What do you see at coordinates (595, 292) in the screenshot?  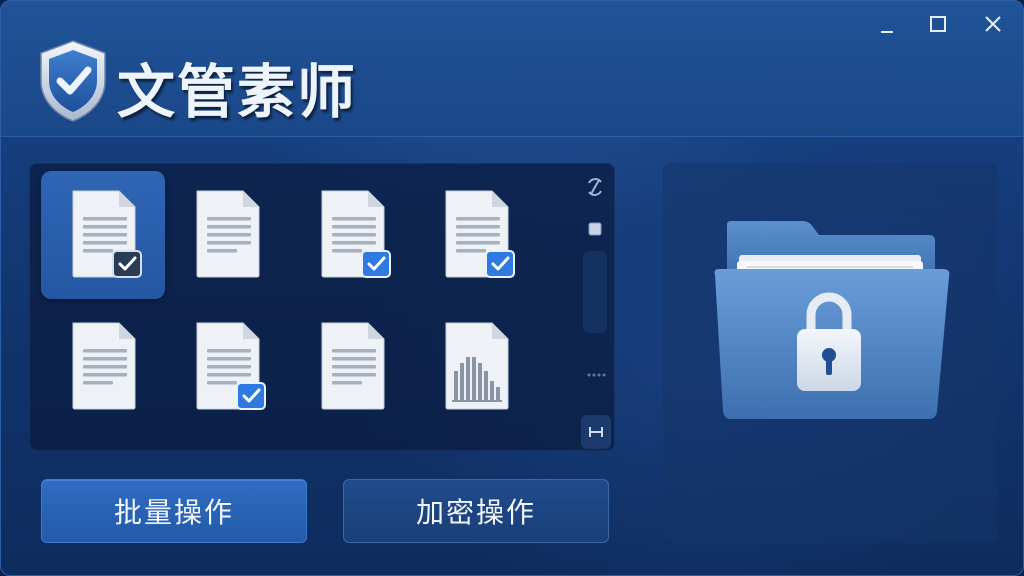 I see `scrollbar` at bounding box center [595, 292].